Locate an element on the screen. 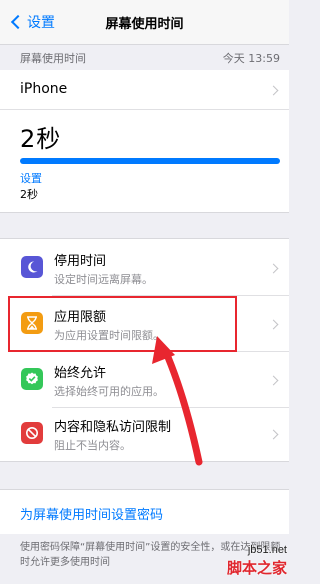 The height and width of the screenshot is (584, 320). usage-section-header: 屏幕使用时间 今天 13:59 is located at coordinates (144, 57).